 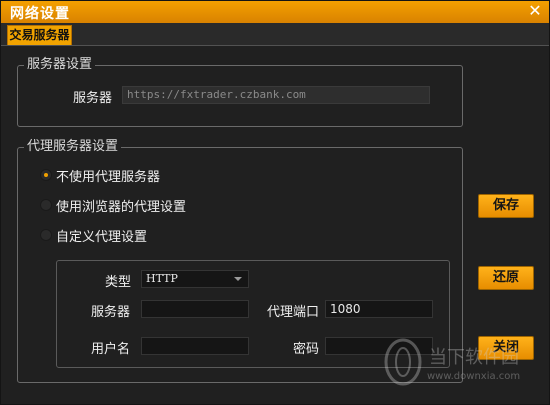 I want to click on proxy-port-field: 1080, so click(x=379, y=309).